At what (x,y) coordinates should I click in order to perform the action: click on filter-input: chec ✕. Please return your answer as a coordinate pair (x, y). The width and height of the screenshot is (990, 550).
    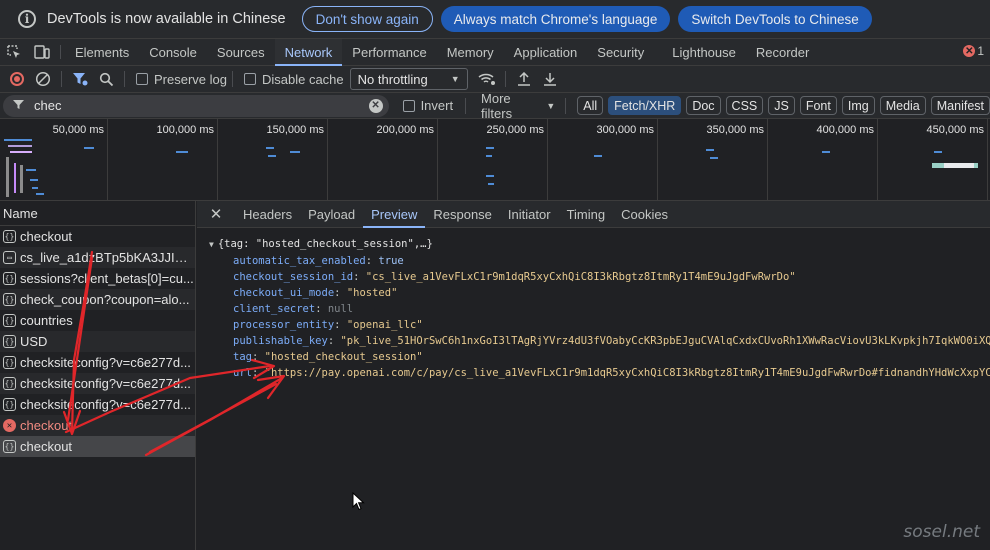
    Looking at the image, I should click on (196, 105).